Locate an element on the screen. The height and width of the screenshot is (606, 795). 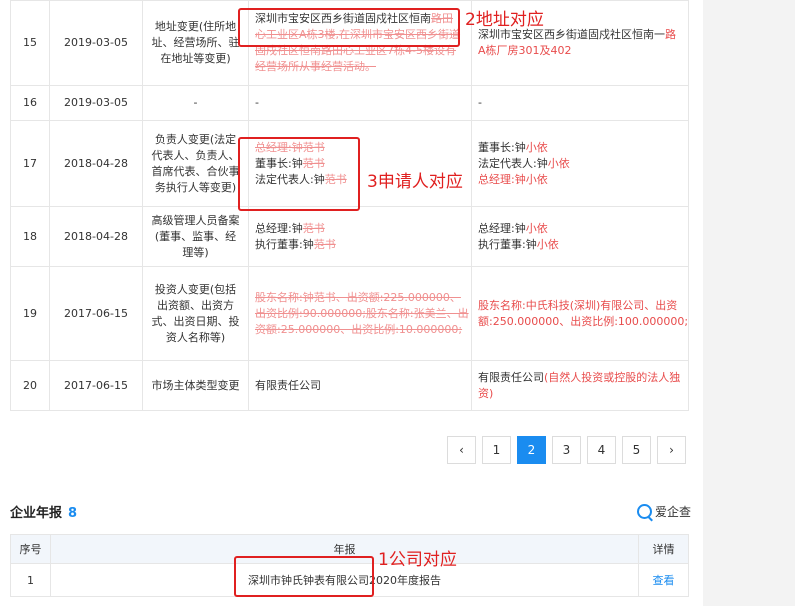
page-button-2: 2 is located at coordinates (531, 450).